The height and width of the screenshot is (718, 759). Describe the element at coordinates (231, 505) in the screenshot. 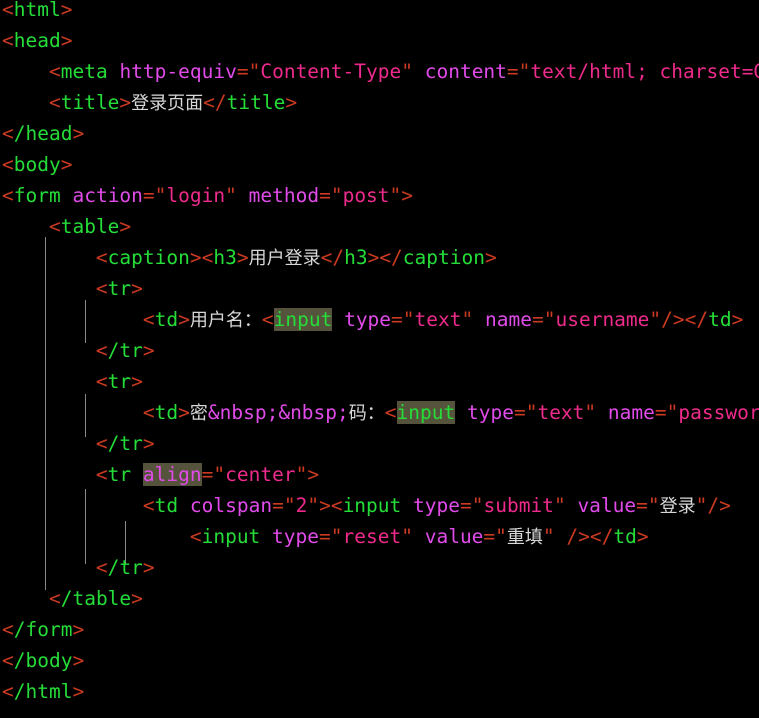

I see `attribute-colspan: colspan` at that location.